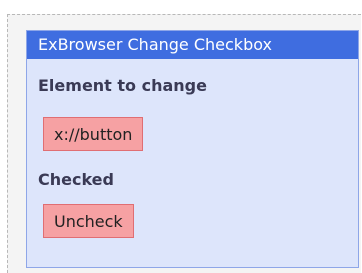 Image resolution: width=362 pixels, height=273 pixels. Describe the element at coordinates (192, 45) in the screenshot. I see `block-title: ExBrowser Change Checkbox` at that location.